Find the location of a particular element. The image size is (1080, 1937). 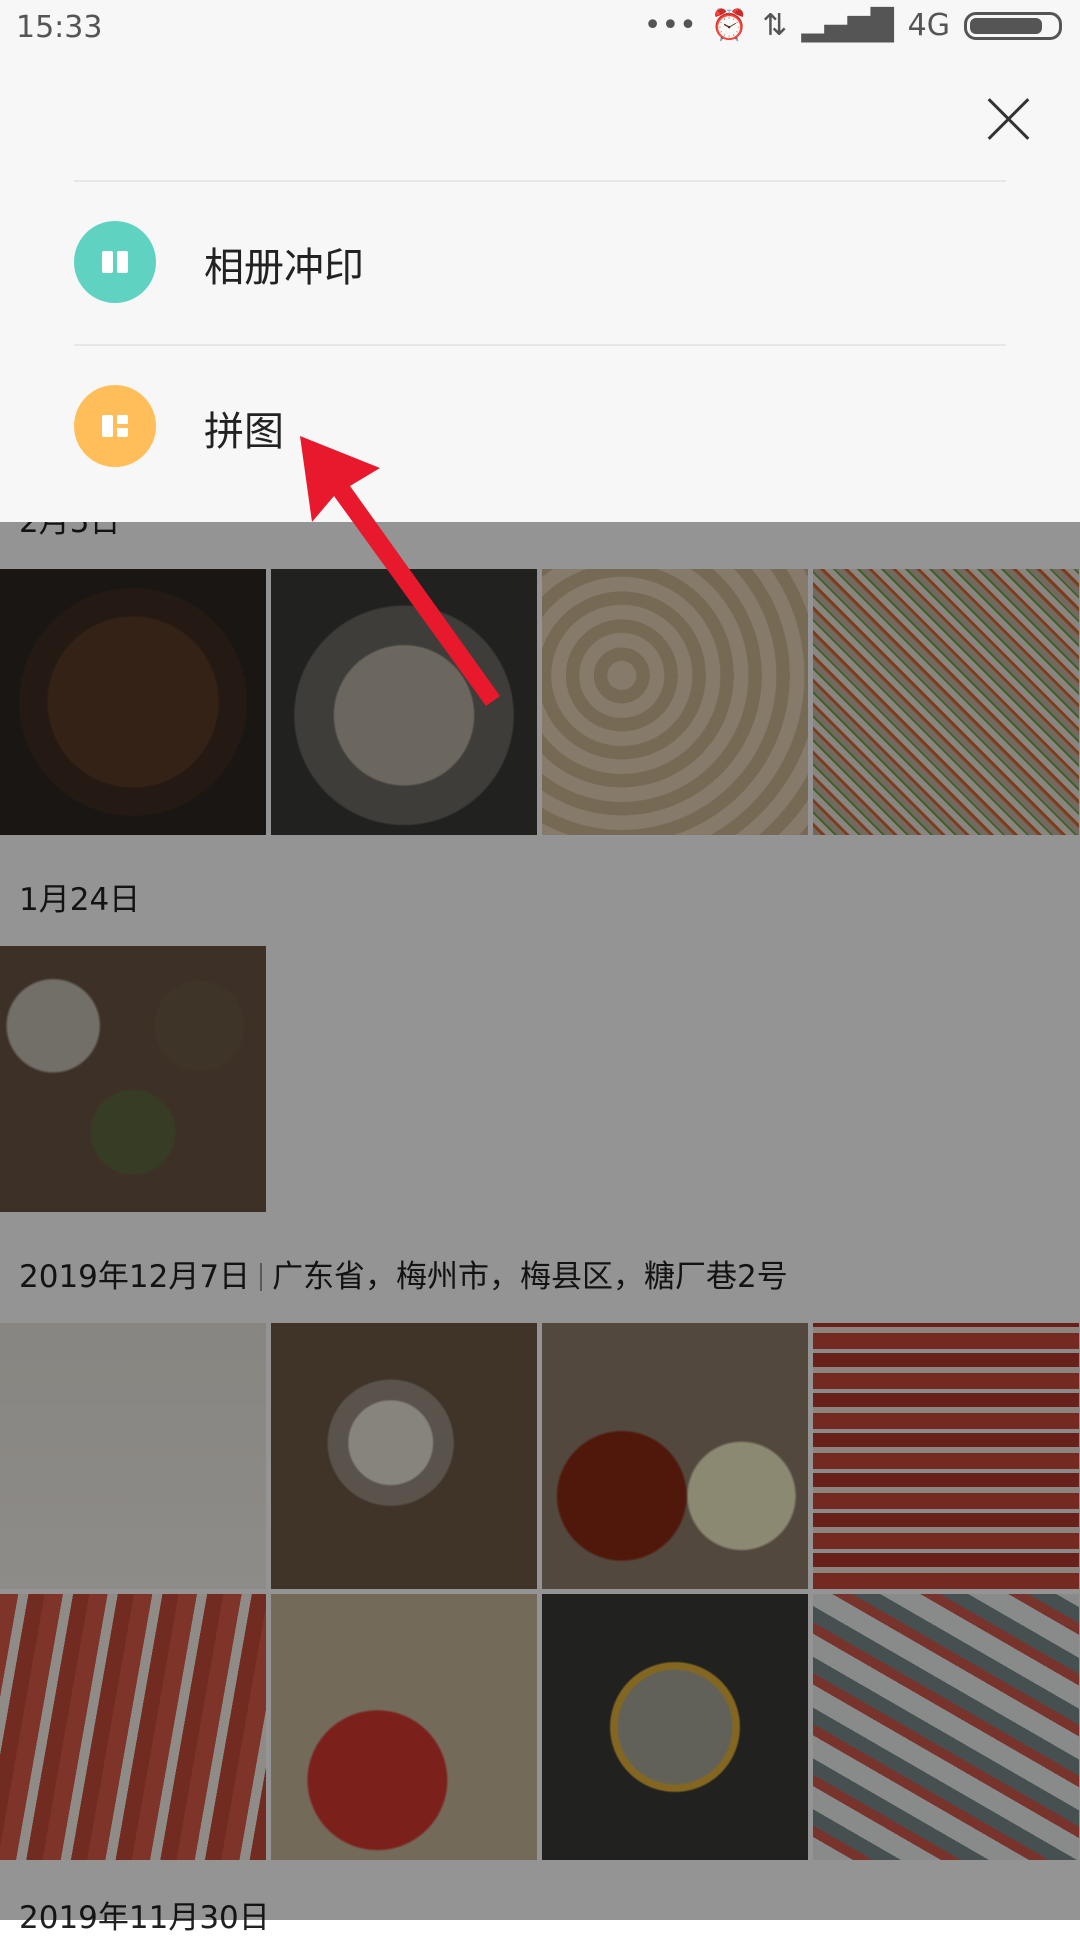

annotation-arrow-icon is located at coordinates (400, 571).